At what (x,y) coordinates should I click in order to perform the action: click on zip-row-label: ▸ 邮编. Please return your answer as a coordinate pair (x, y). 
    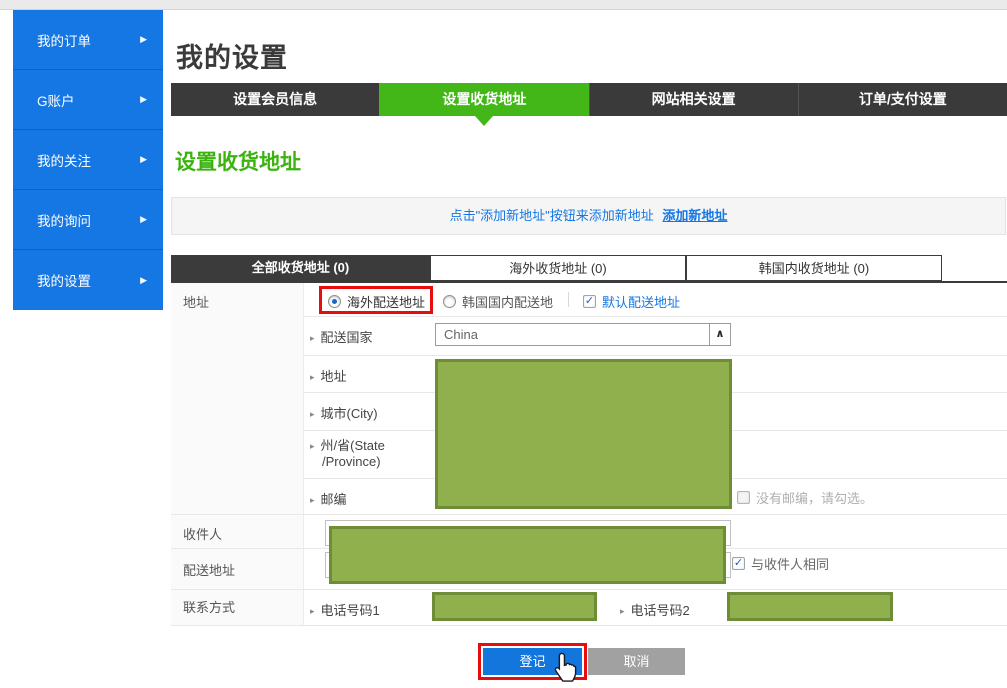
    Looking at the image, I should click on (328, 498).